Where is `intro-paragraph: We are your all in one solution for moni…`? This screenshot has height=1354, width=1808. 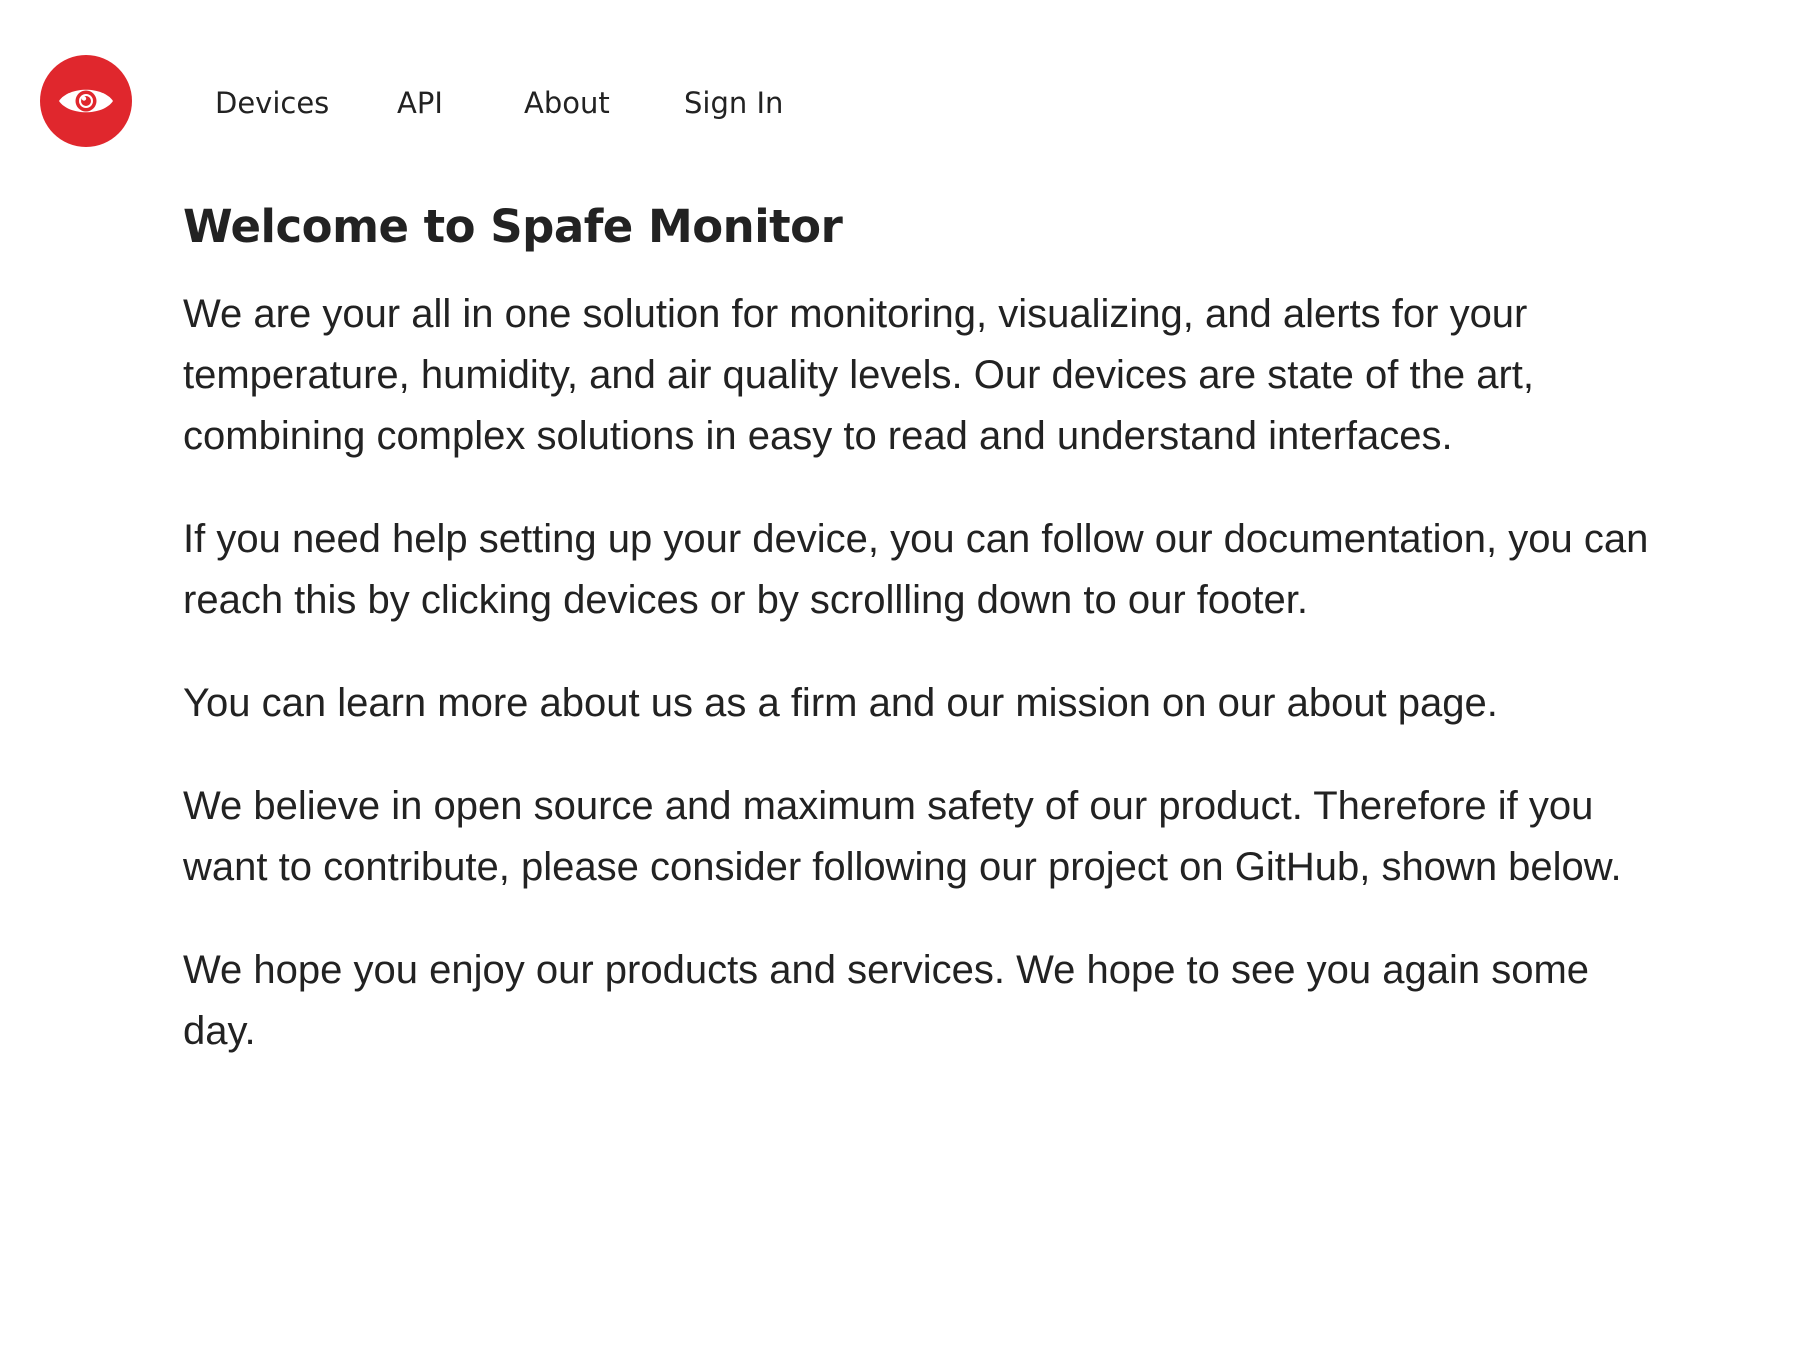
intro-paragraph: We are your all in one solution for moni… is located at coordinates (859, 375).